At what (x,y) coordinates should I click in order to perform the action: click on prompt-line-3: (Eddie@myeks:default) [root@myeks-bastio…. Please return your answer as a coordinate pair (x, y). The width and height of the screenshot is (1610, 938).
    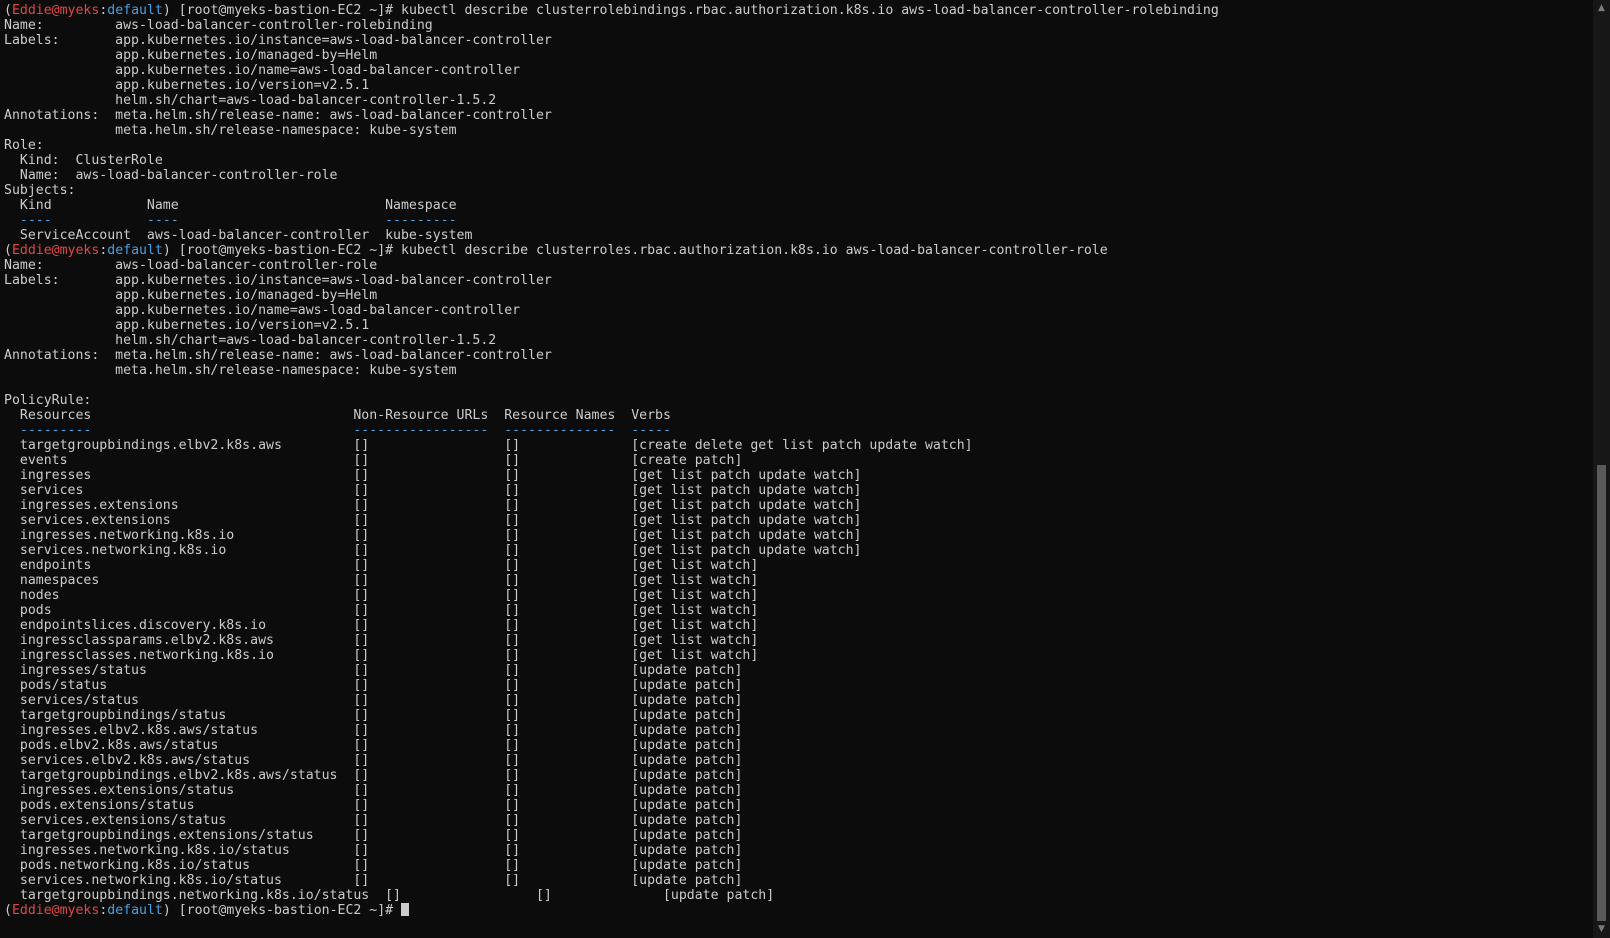
    Looking at the image, I should click on (796, 910).